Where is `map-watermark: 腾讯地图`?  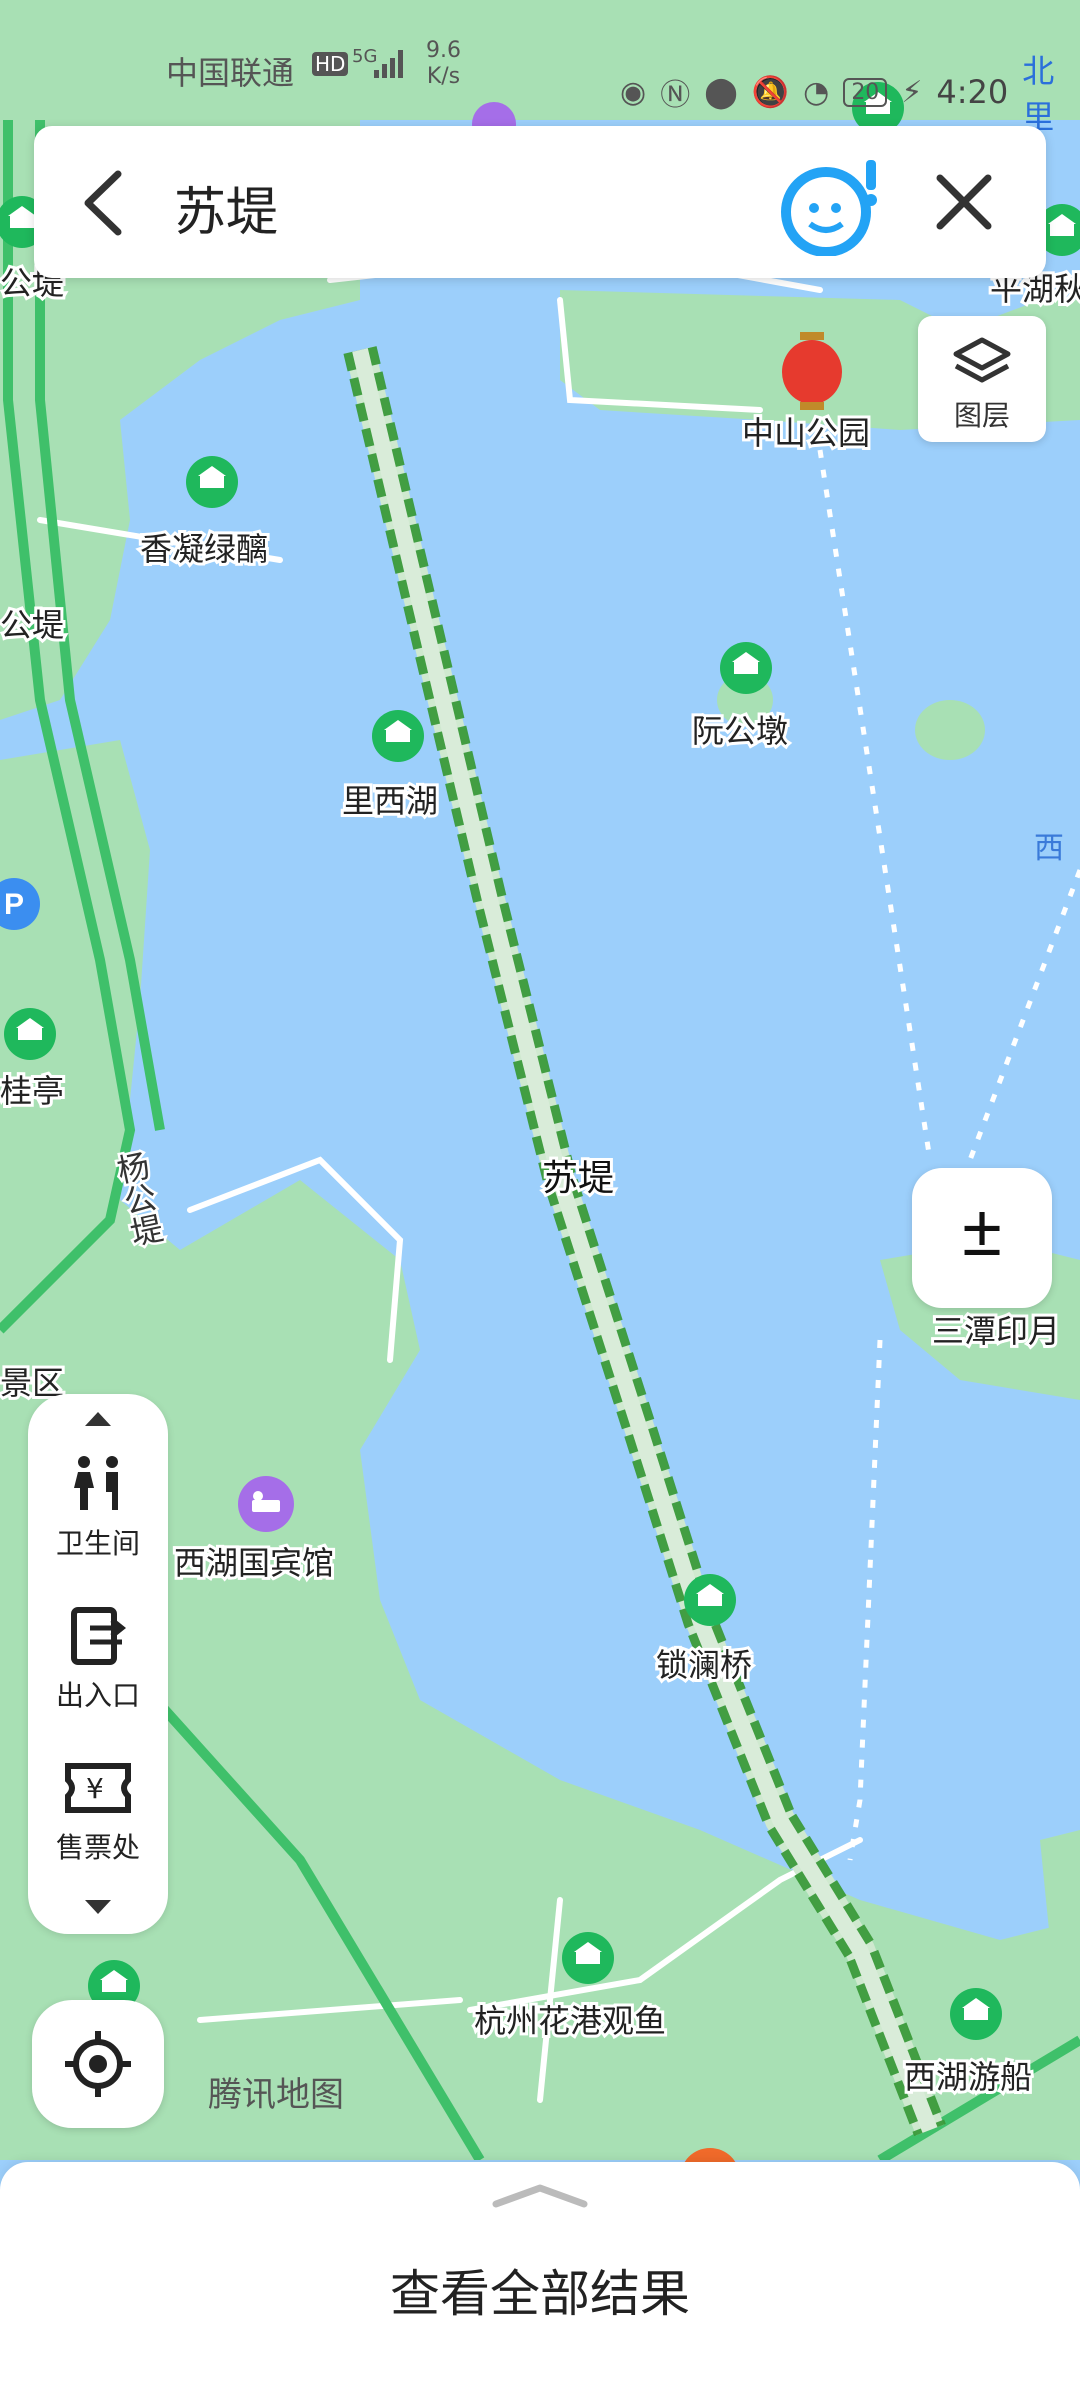 map-watermark: 腾讯地图 is located at coordinates (276, 2095).